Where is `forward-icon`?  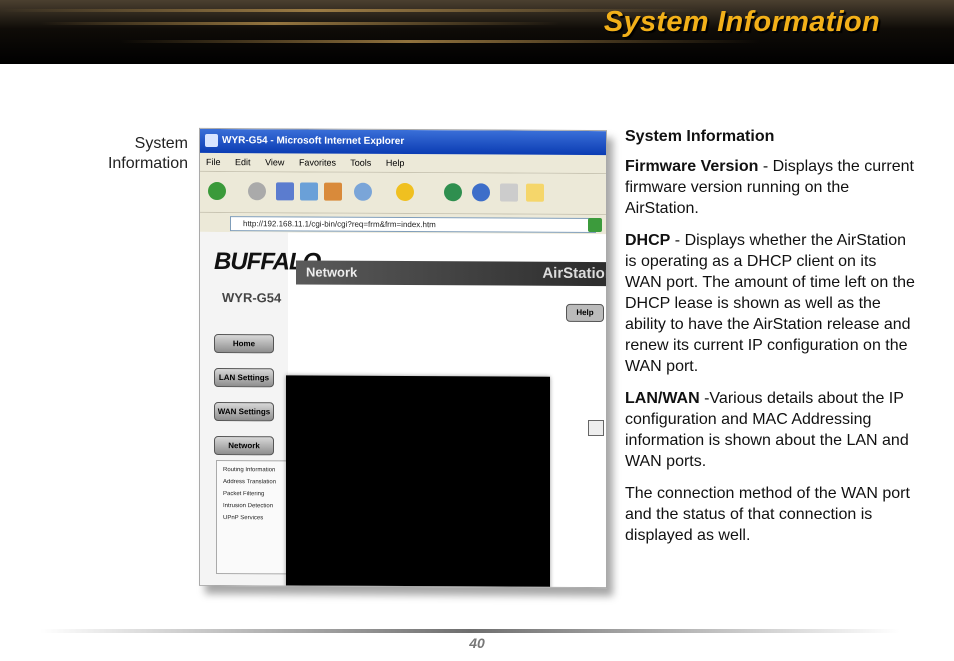
forward-icon is located at coordinates (257, 191).